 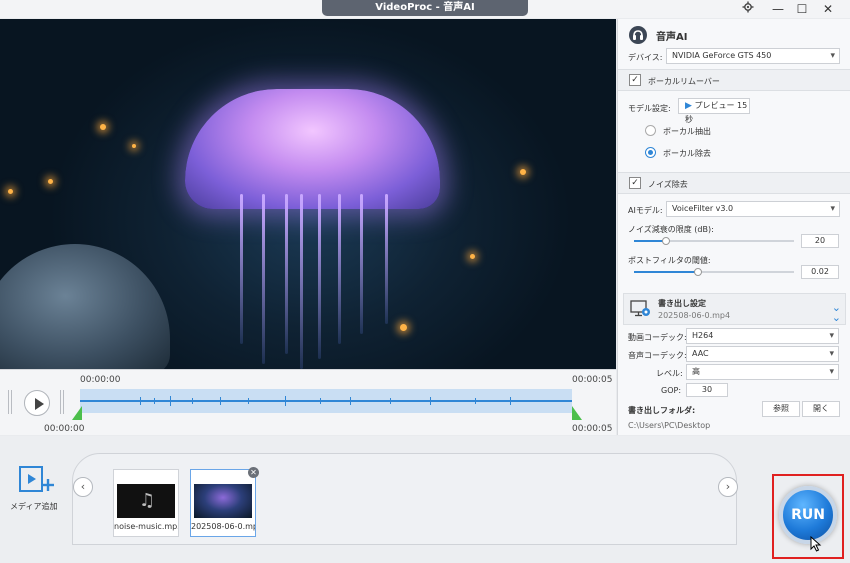 I want to click on timecode-end-top: 00:00:05, so click(x=592, y=380).